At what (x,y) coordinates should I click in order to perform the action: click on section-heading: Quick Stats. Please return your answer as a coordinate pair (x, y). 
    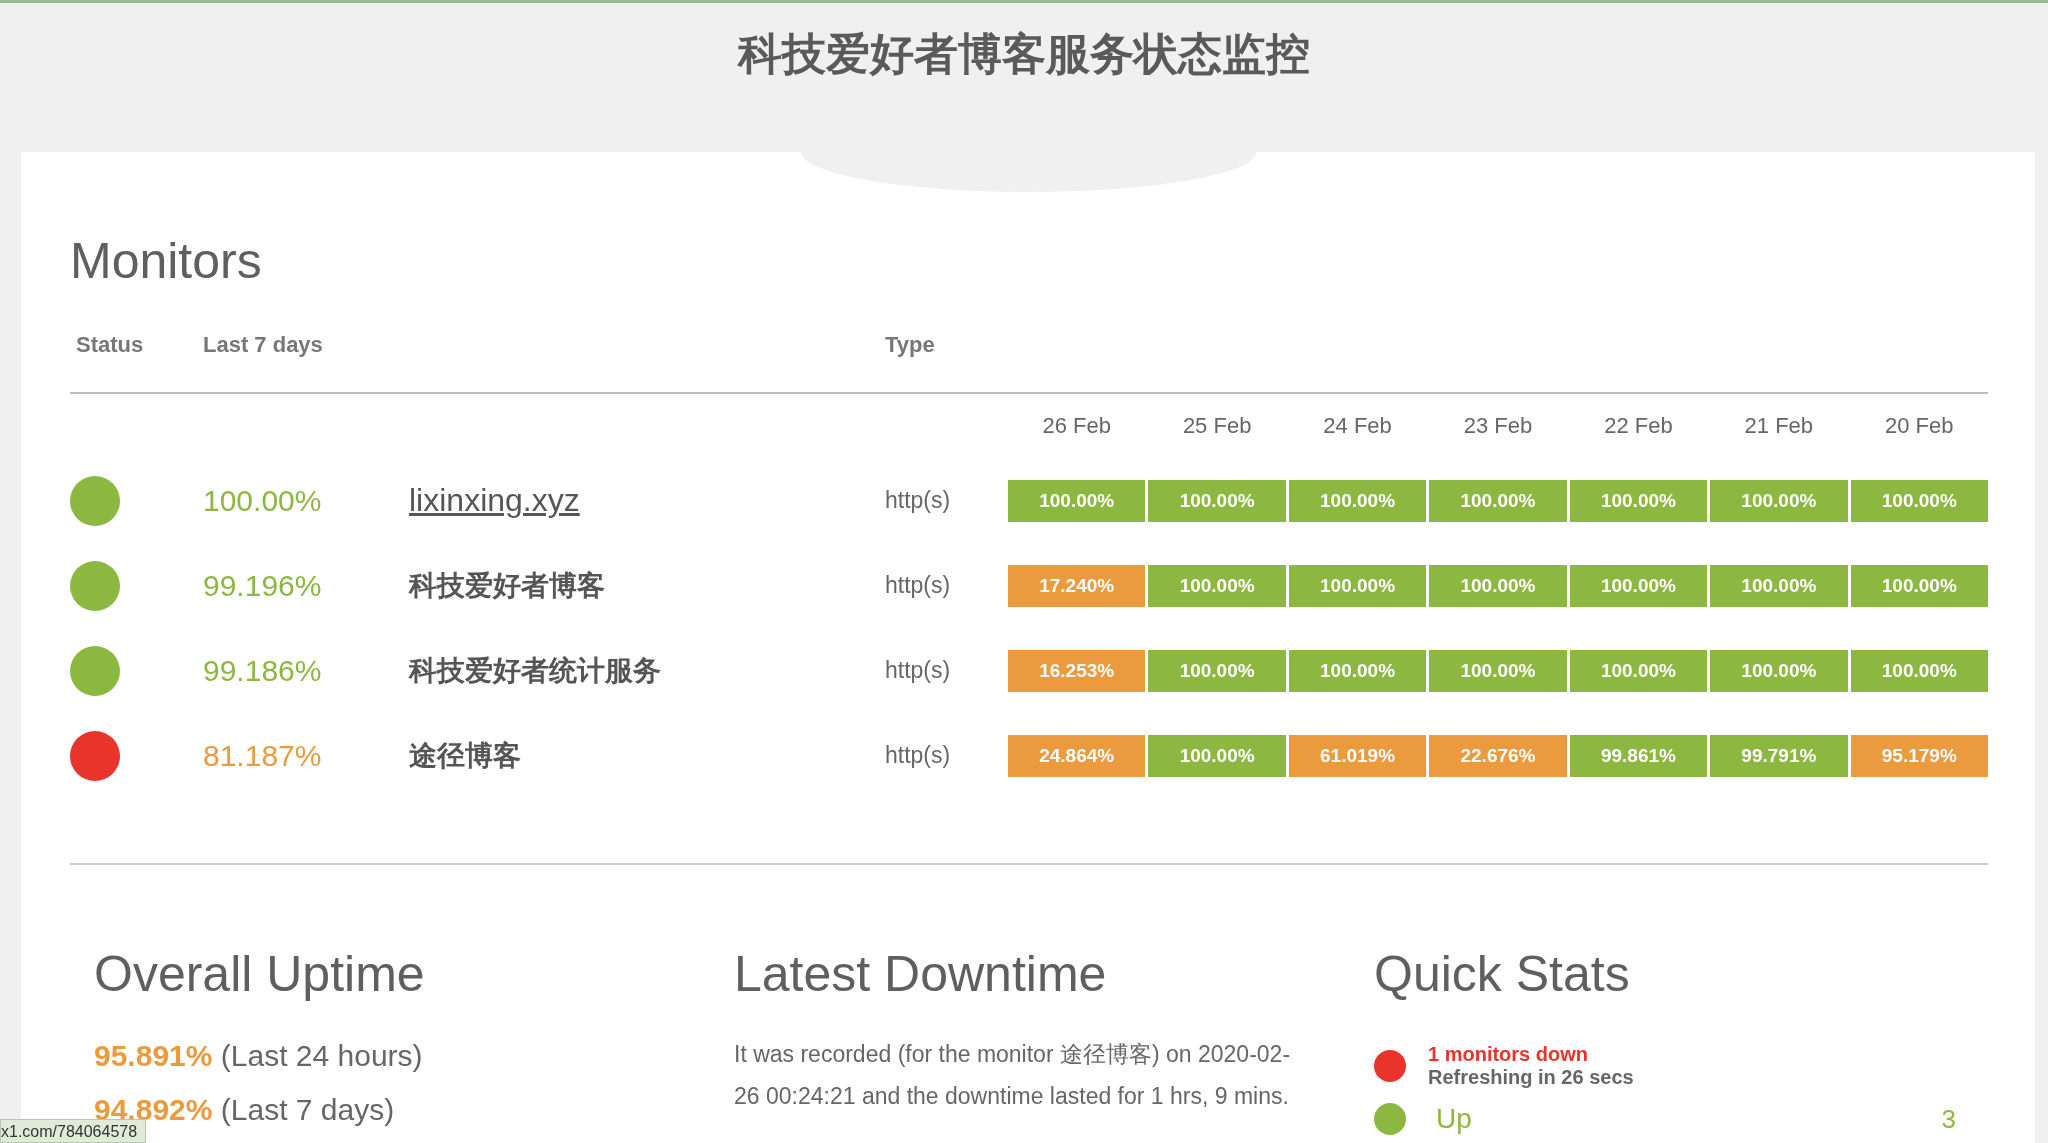
    Looking at the image, I should click on (1502, 974).